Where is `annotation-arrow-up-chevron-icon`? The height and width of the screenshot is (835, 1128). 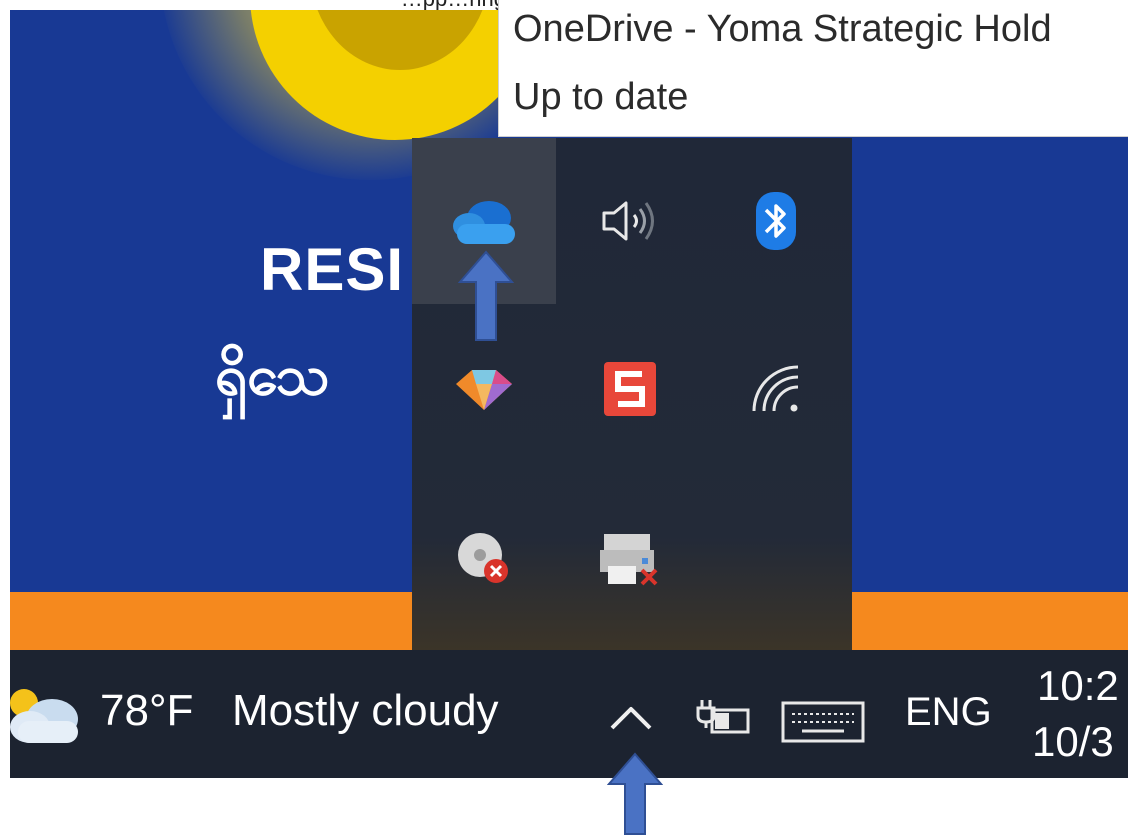
annotation-arrow-up-chevron-icon is located at coordinates (635, 793).